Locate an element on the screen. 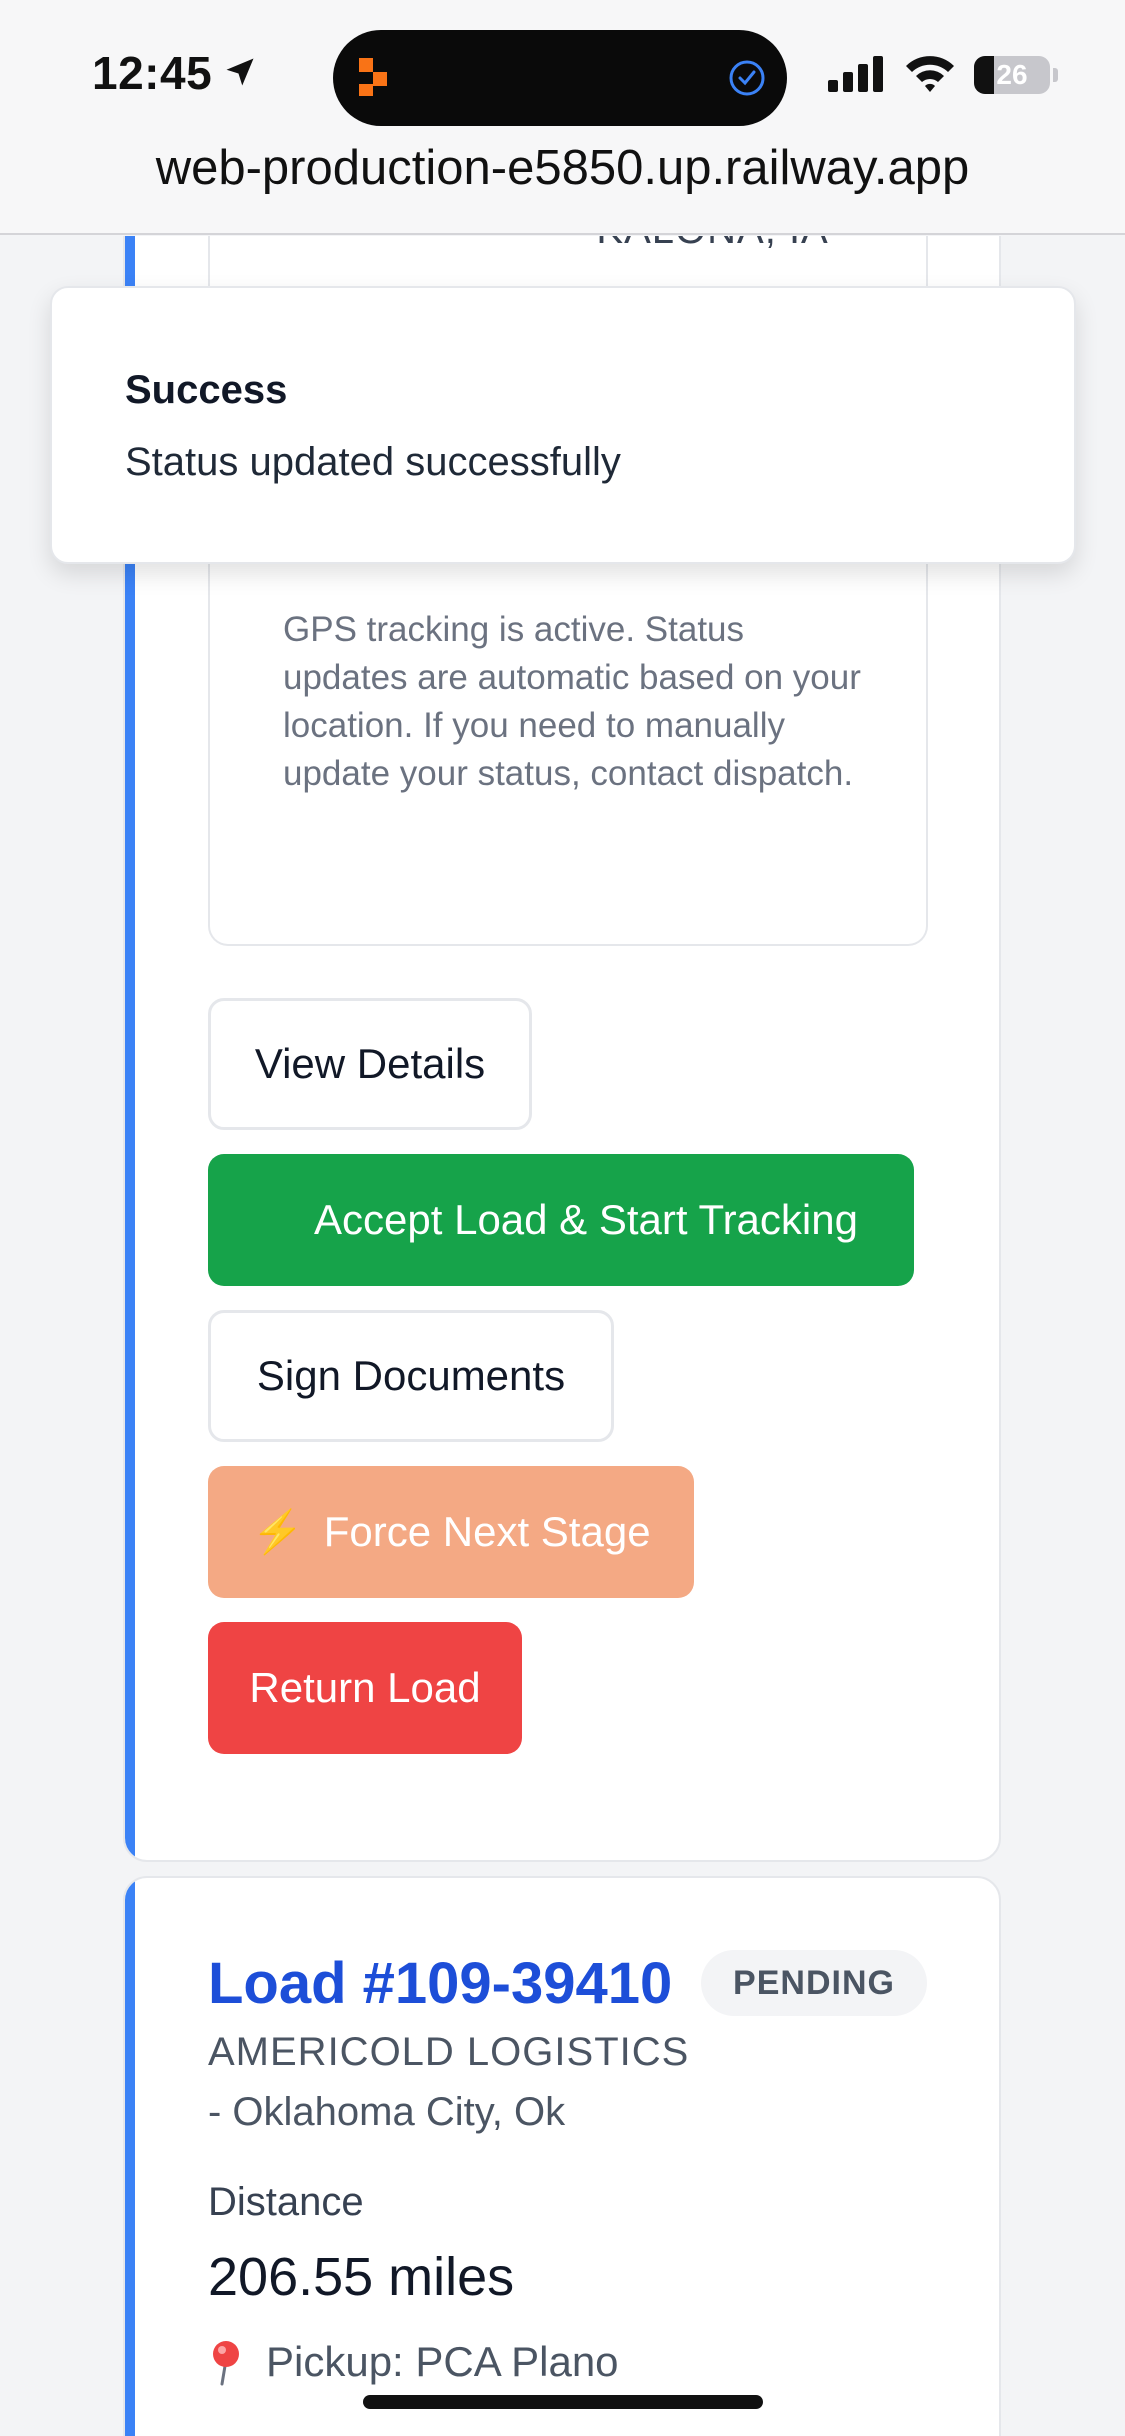 Image resolution: width=1125 pixels, height=2436 pixels. shipper-name: AMERICOLD LOGISTICS is located at coordinates (449, 2052).